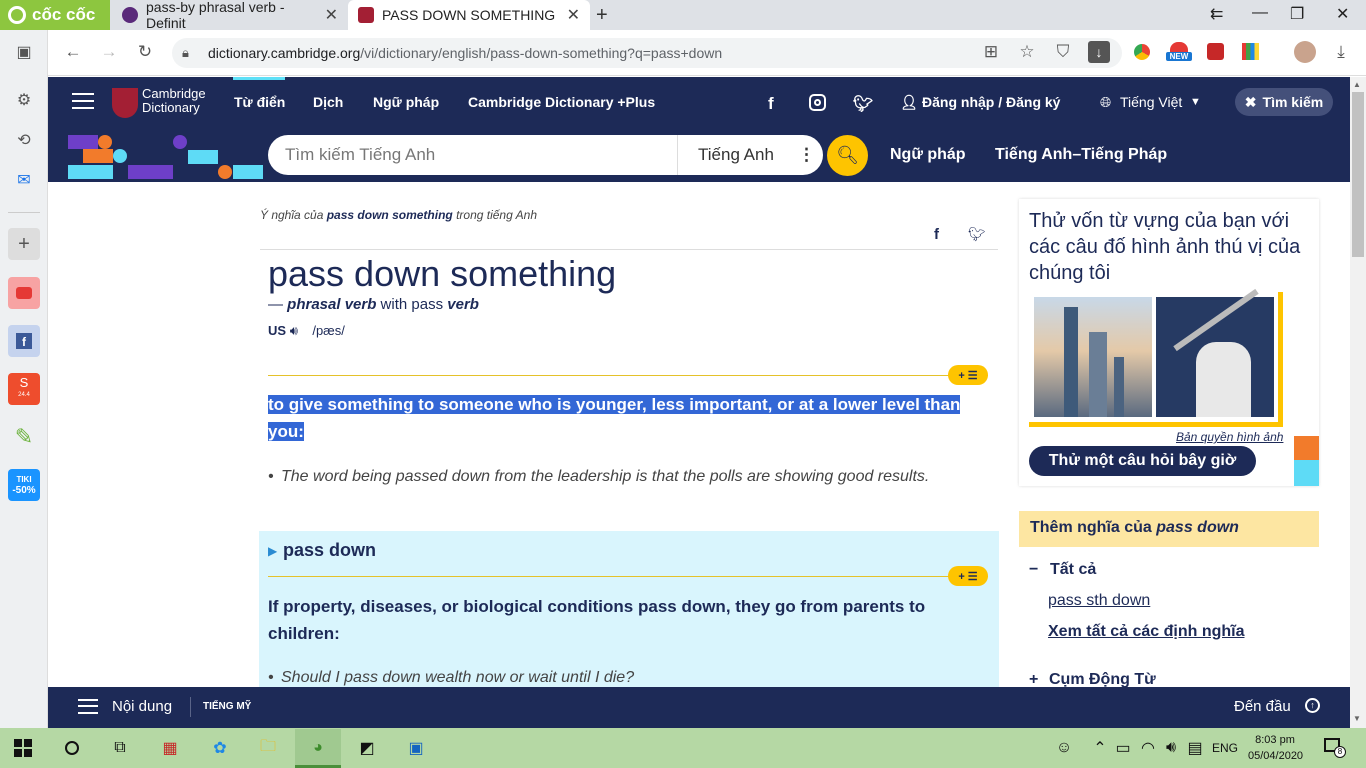  What do you see at coordinates (1105, 102) in the screenshot?
I see `globe-icon: 🌐︎` at bounding box center [1105, 102].